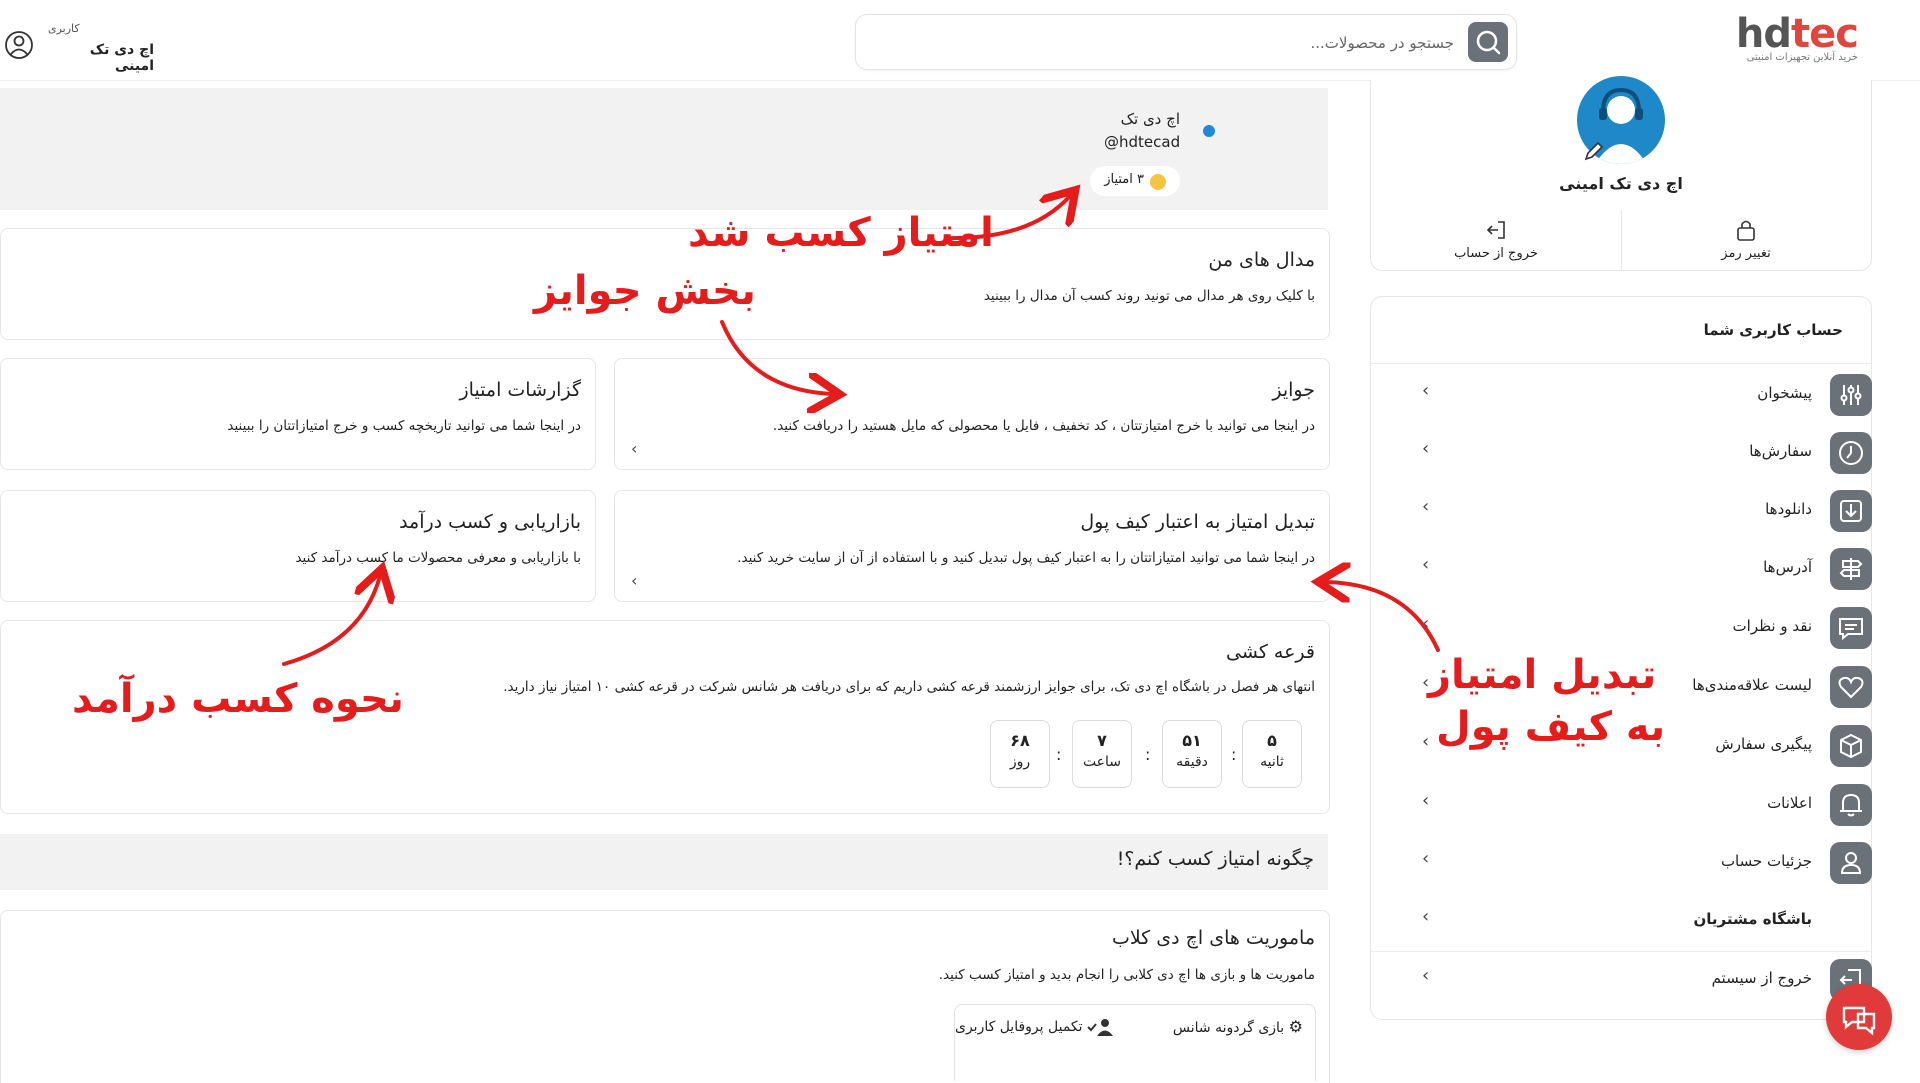  I want to click on annotation-points-earned: امتیاز کسب شد, so click(841, 233).